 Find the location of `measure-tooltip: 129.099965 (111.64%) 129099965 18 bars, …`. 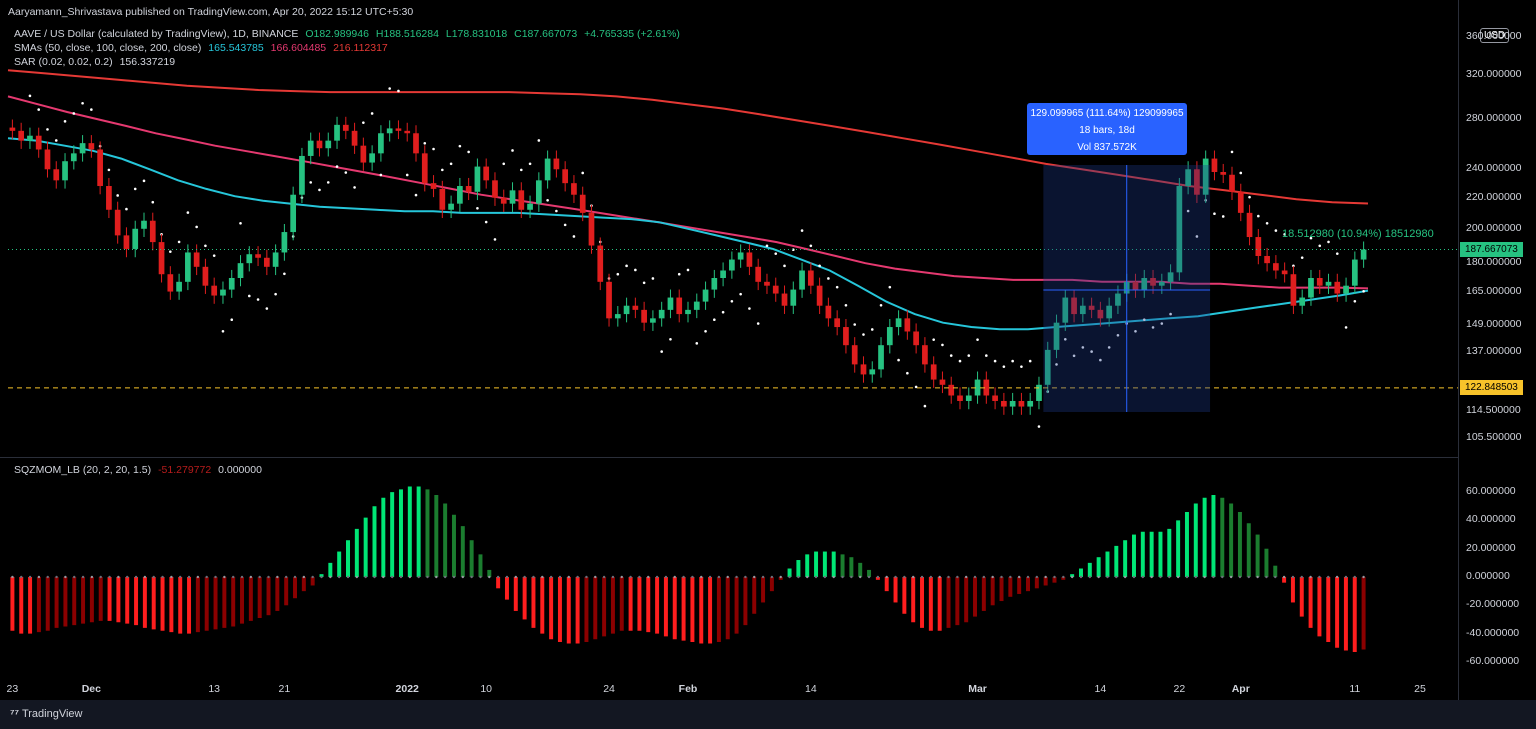

measure-tooltip: 129.099965 (111.64%) 129099965 18 bars, … is located at coordinates (1107, 129).